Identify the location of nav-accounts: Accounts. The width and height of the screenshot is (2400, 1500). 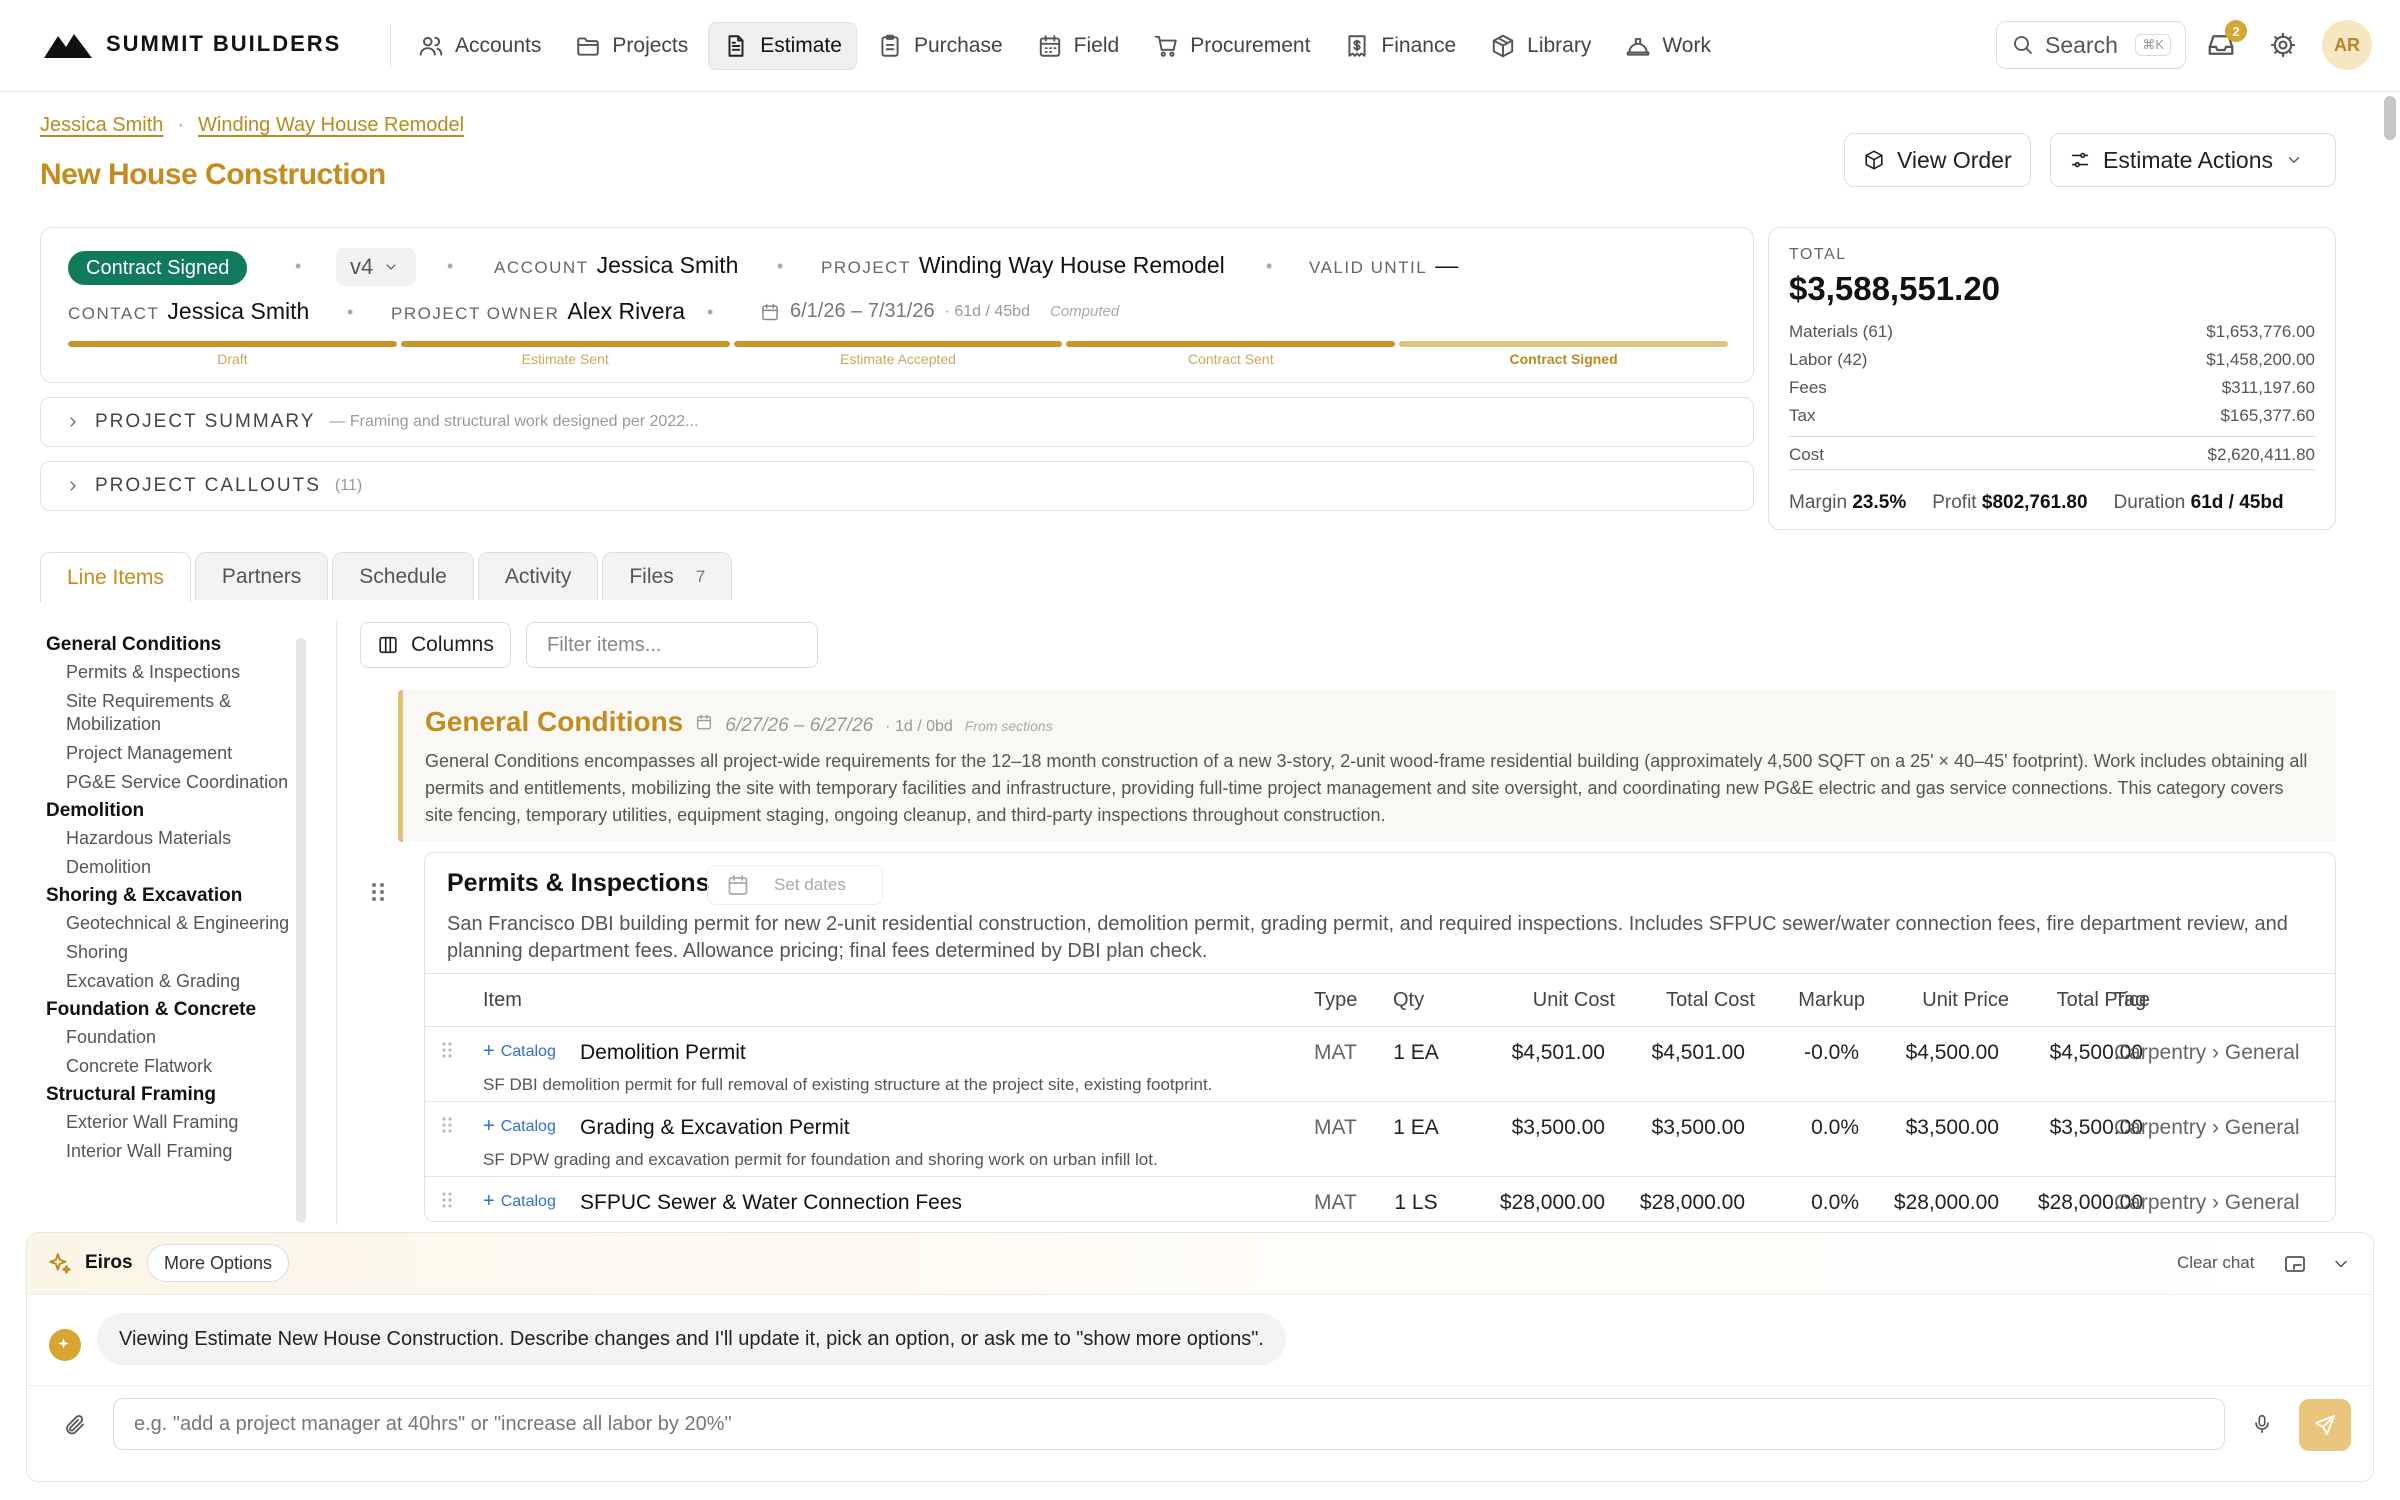
(479, 46).